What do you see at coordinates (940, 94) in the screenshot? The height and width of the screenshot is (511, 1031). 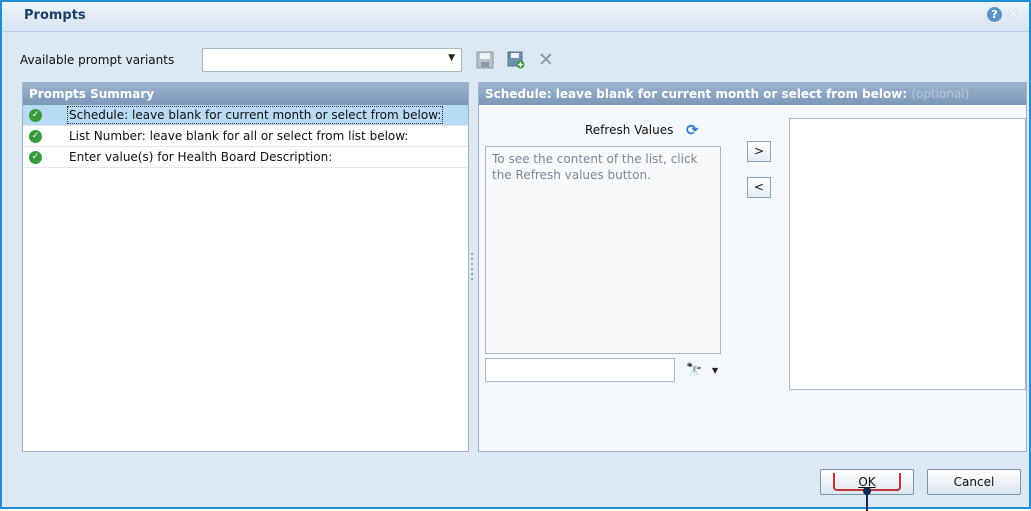 I see `optional-tag: (optional)` at bounding box center [940, 94].